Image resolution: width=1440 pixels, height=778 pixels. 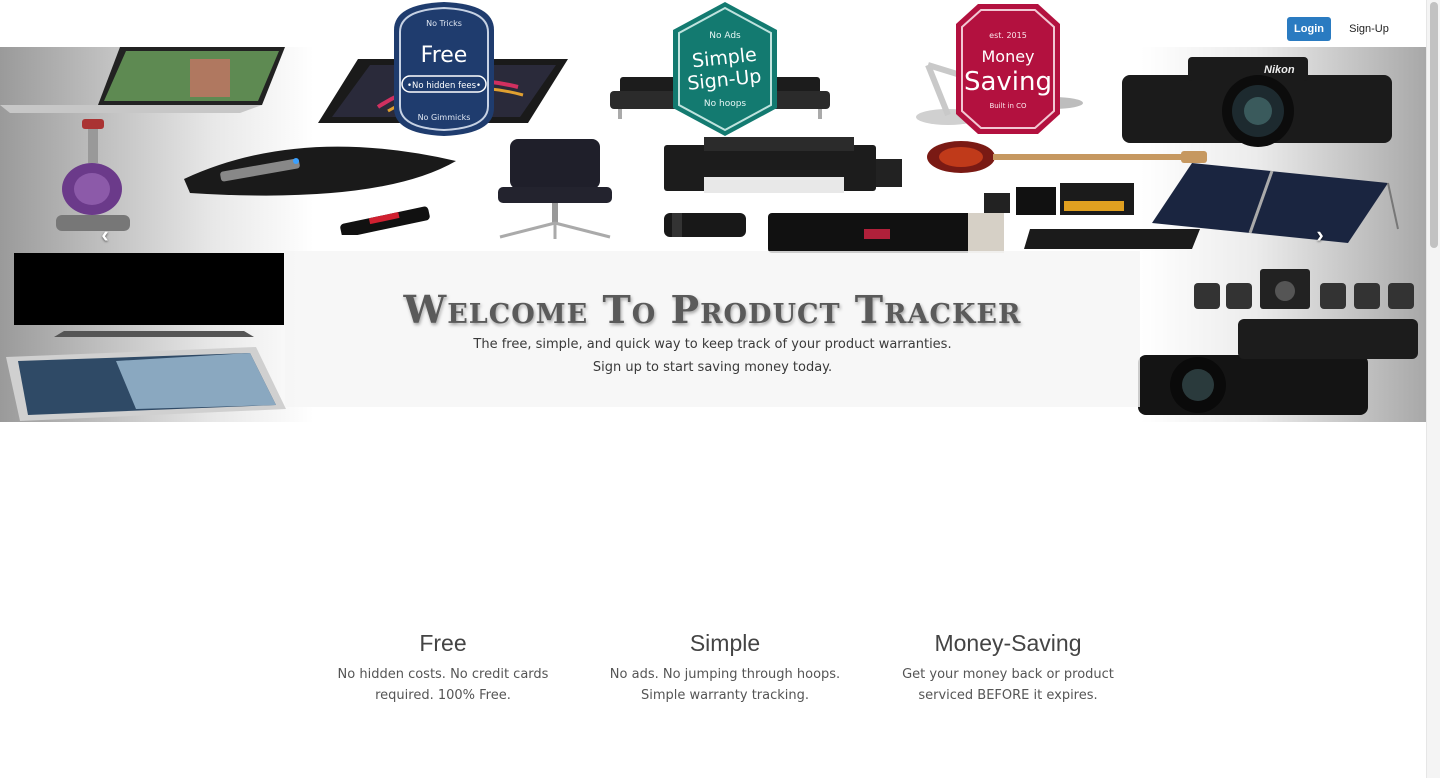 What do you see at coordinates (1008, 674) in the screenshot?
I see `feature-text-money-line-1: Get your money back or product` at bounding box center [1008, 674].